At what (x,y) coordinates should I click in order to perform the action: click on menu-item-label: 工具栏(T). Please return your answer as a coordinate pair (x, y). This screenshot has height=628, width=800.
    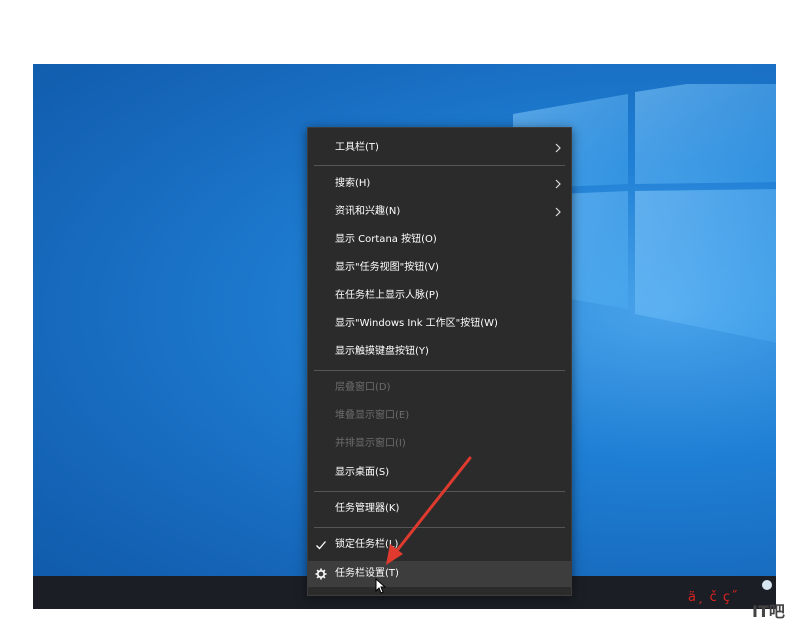
    Looking at the image, I should click on (357, 147).